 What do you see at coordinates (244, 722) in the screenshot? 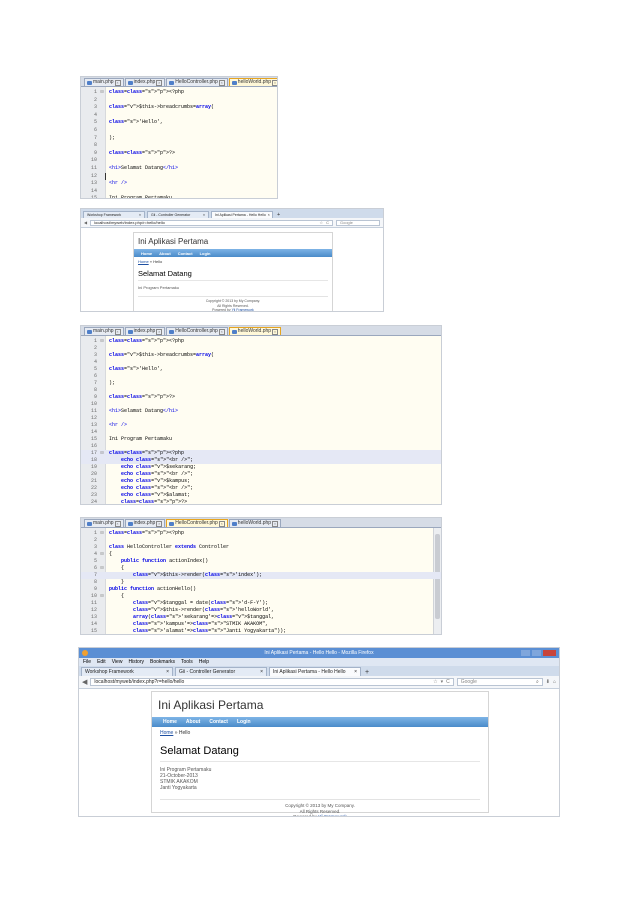
I see `main-menu-item: Login` at bounding box center [244, 722].